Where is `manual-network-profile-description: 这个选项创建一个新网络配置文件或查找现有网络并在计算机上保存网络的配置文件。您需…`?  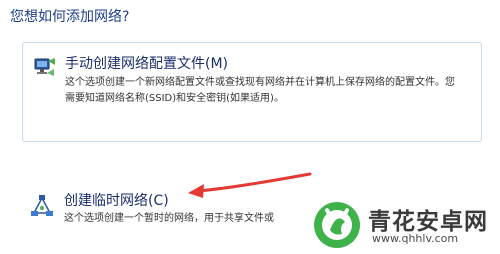 manual-network-profile-description: 这个选项创建一个新网络配置文件或查找现有网络并在计算机上保存网络的配置文件。您需… is located at coordinates (260, 90).